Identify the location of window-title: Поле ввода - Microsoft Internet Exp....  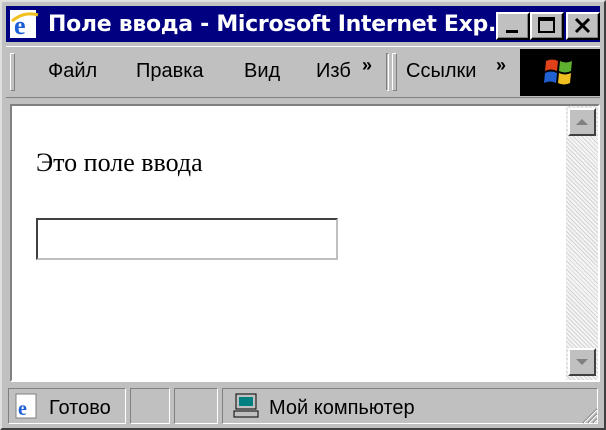
(280, 24).